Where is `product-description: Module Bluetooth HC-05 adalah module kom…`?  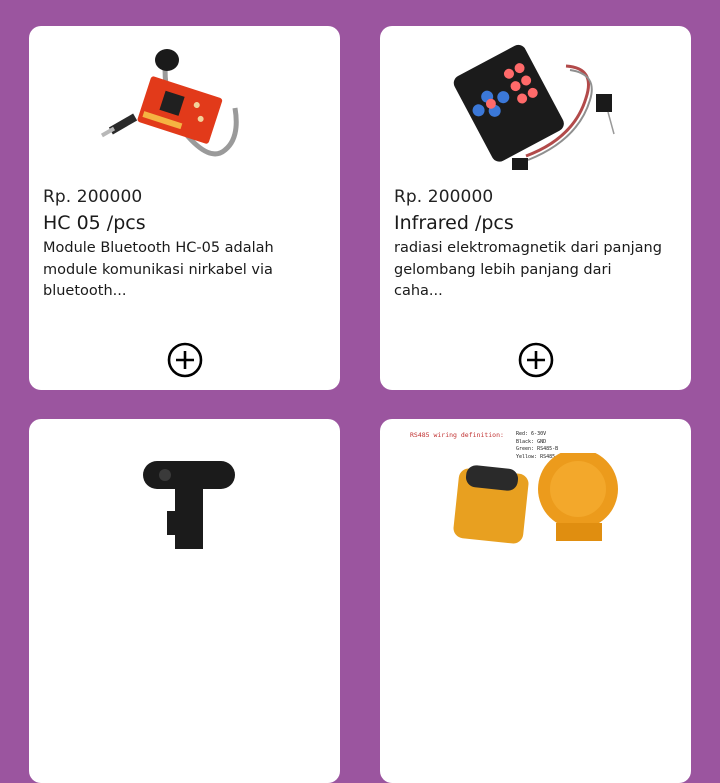
product-description: Module Bluetooth HC-05 adalah module kom… is located at coordinates (178, 270).